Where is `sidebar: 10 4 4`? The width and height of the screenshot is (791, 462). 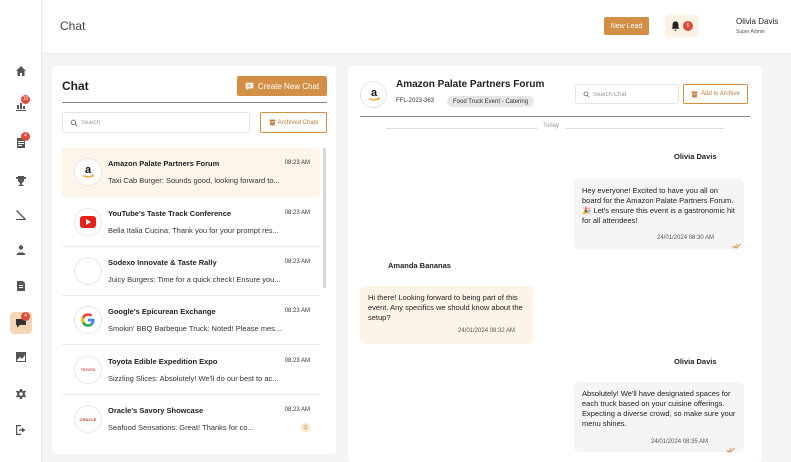 sidebar: 10 4 4 is located at coordinates (21, 231).